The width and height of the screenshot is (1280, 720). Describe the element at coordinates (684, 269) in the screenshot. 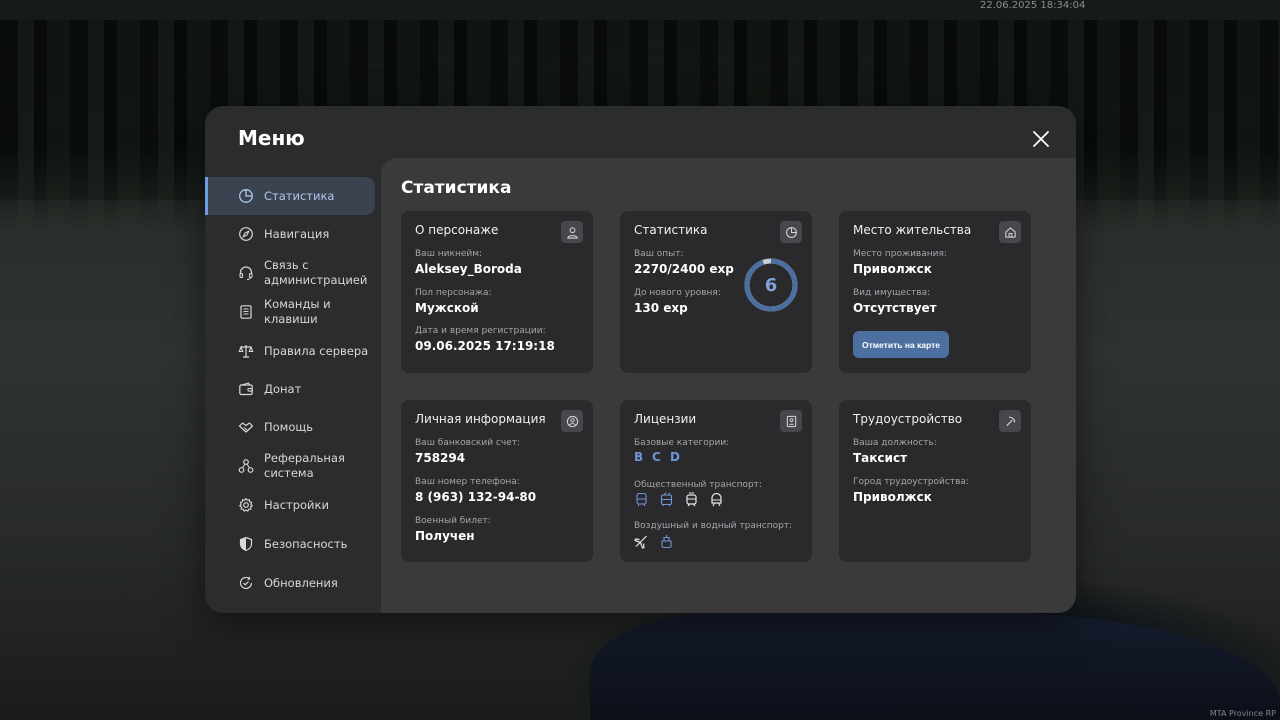

I see `exp-value: 2270/2400 exp` at that location.